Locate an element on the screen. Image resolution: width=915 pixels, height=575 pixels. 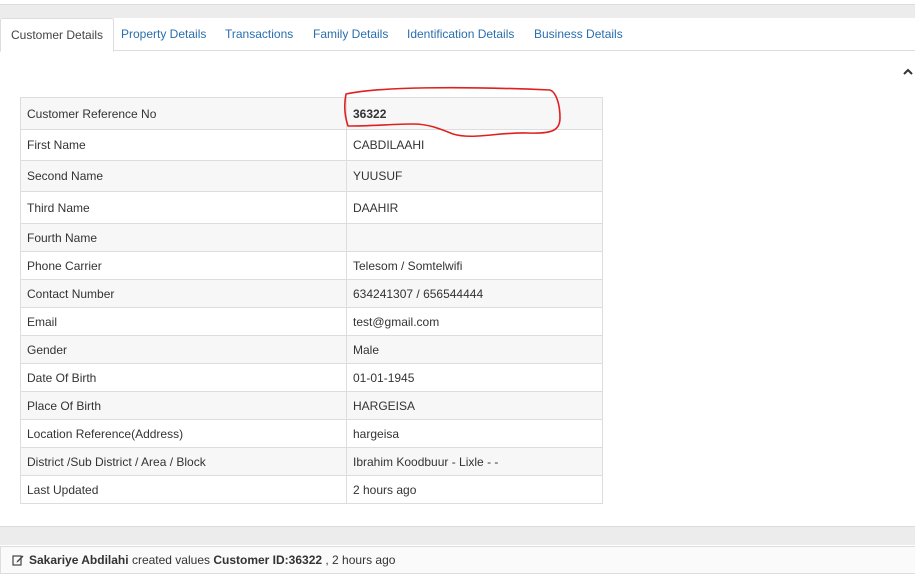
row-label: Second Name is located at coordinates (183, 176).